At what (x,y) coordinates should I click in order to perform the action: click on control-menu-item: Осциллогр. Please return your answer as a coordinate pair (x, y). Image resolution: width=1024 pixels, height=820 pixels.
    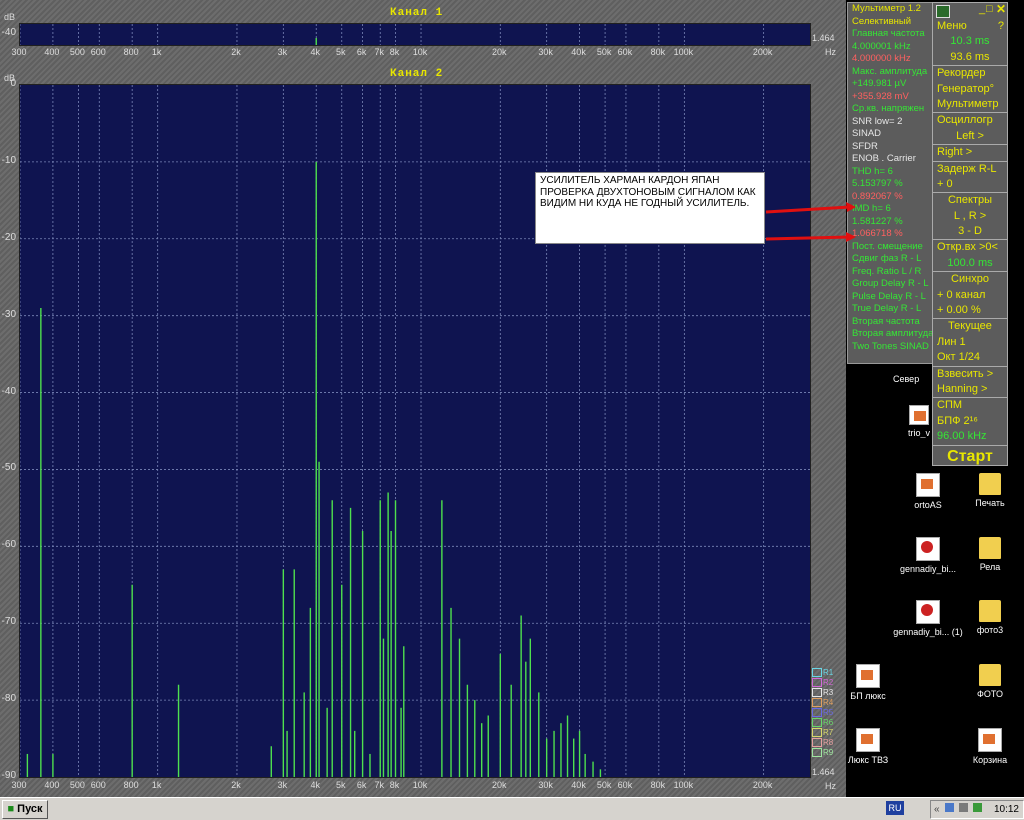
    Looking at the image, I should click on (970, 120).